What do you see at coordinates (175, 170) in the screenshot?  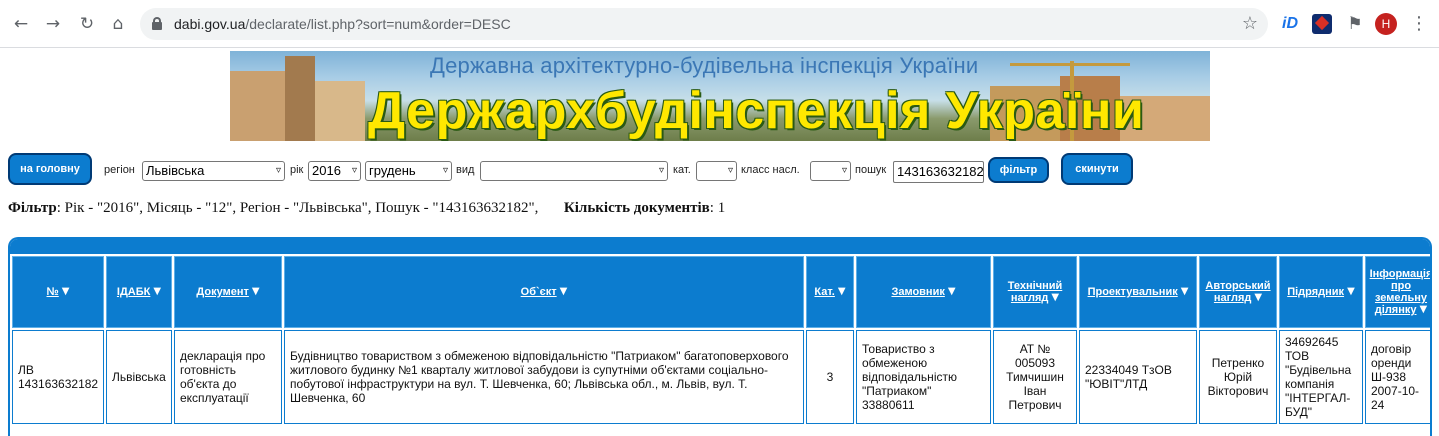 I see `region-select-value: Львівська` at bounding box center [175, 170].